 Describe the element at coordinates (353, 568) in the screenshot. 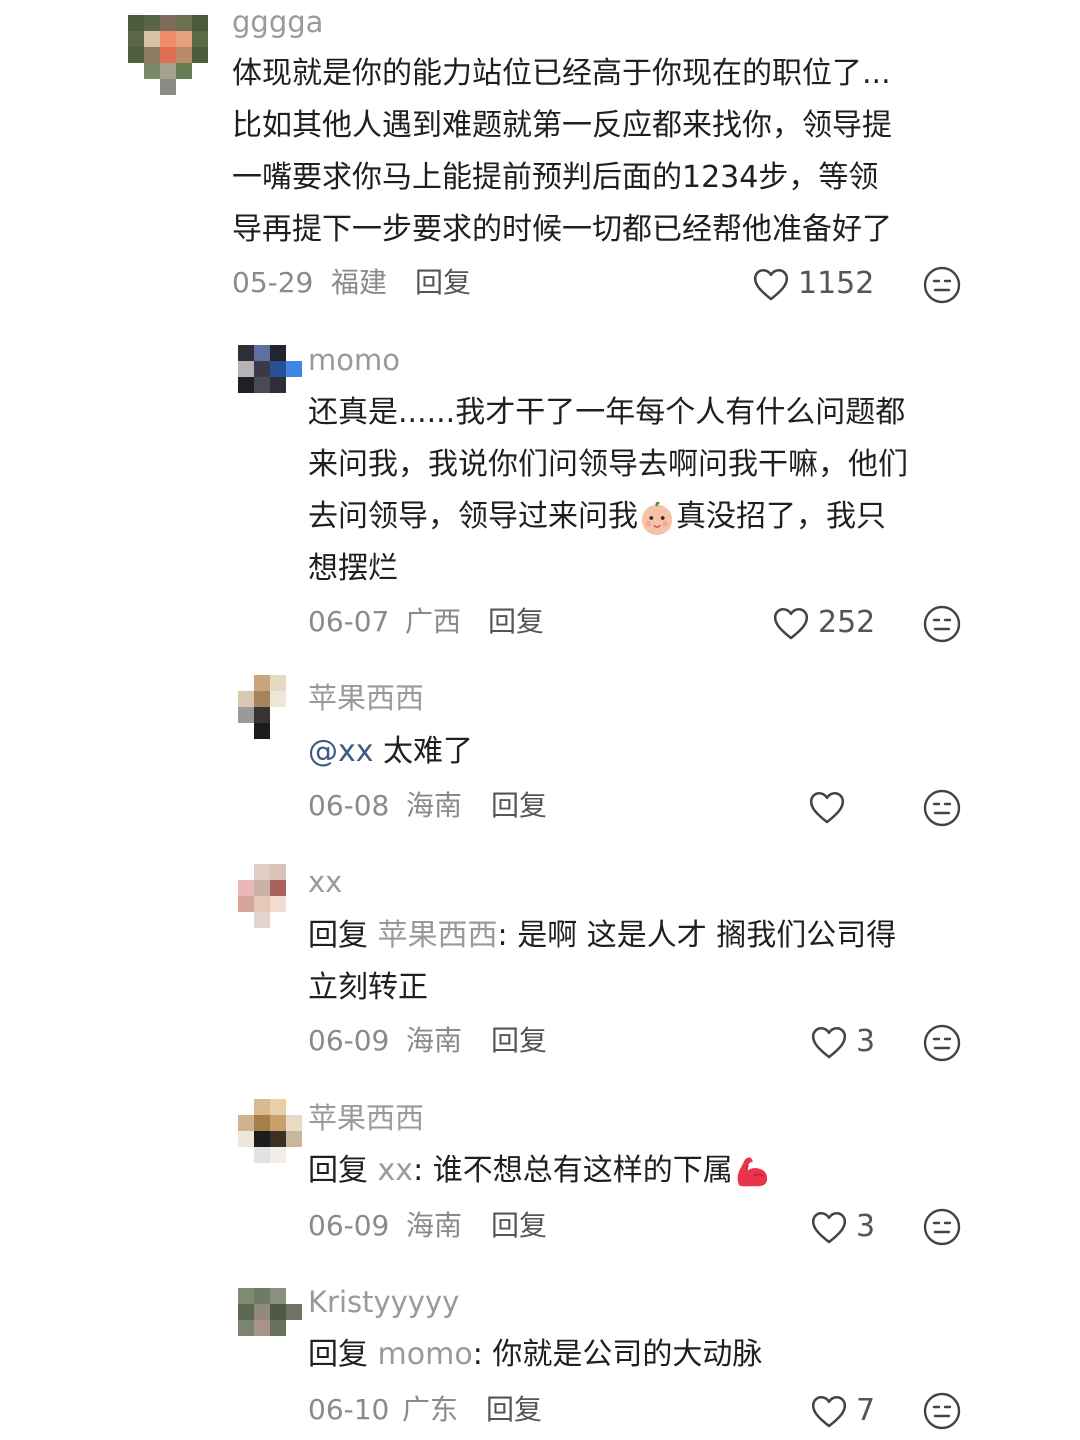

I see `comment-line: 想摆烂` at that location.